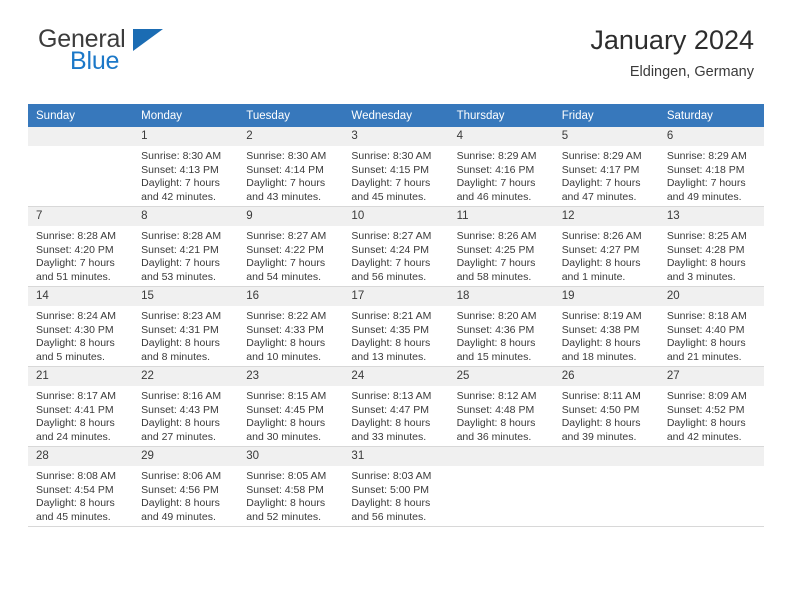 The height and width of the screenshot is (612, 792). Describe the element at coordinates (601, 156) in the screenshot. I see `day-sunrise-text: Sunrise: 8:29 AM` at that location.